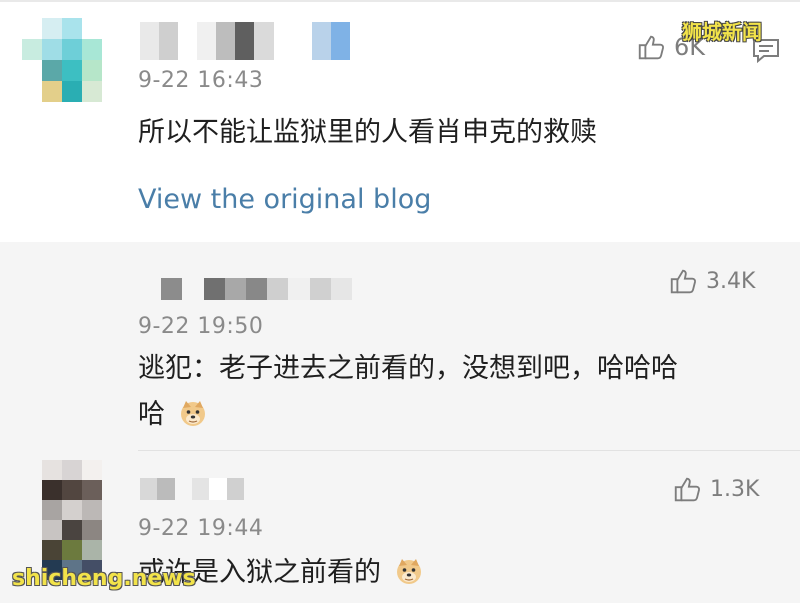 This screenshot has width=800, height=603. I want to click on comment-text: 所以不能让监狱里的人看肖申克的救赎, so click(367, 132).